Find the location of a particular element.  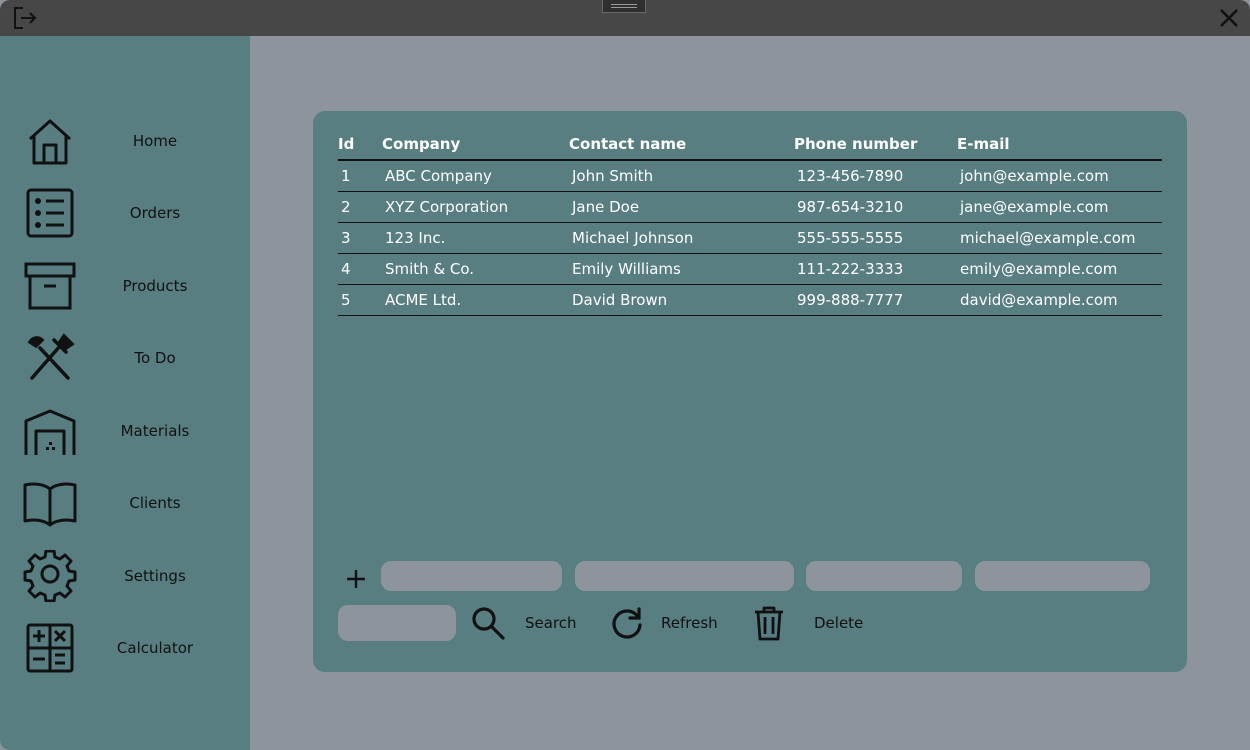

cell-email: david@example.com is located at coordinates (1059, 300).